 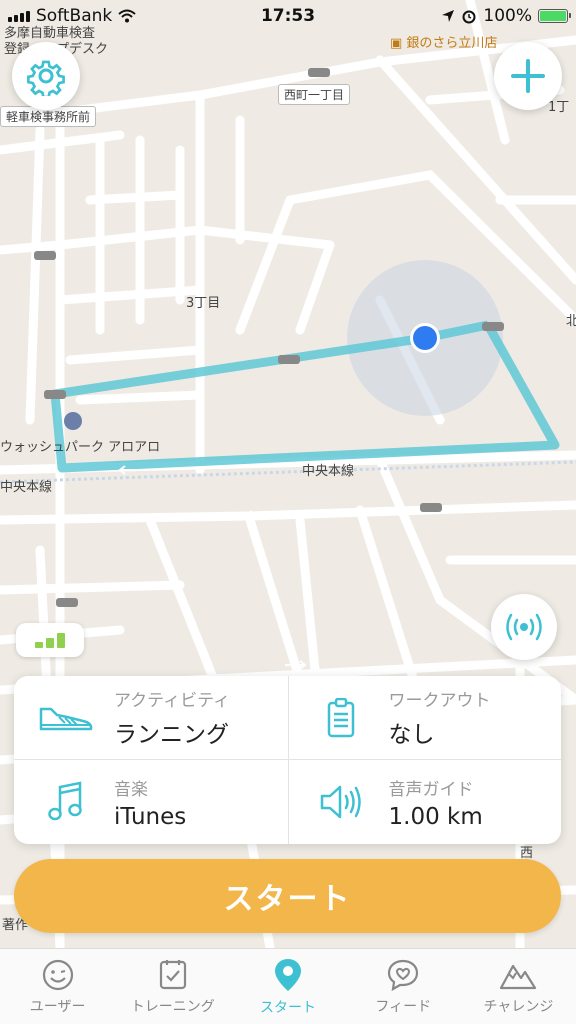 I want to click on add-button, so click(x=528, y=76).